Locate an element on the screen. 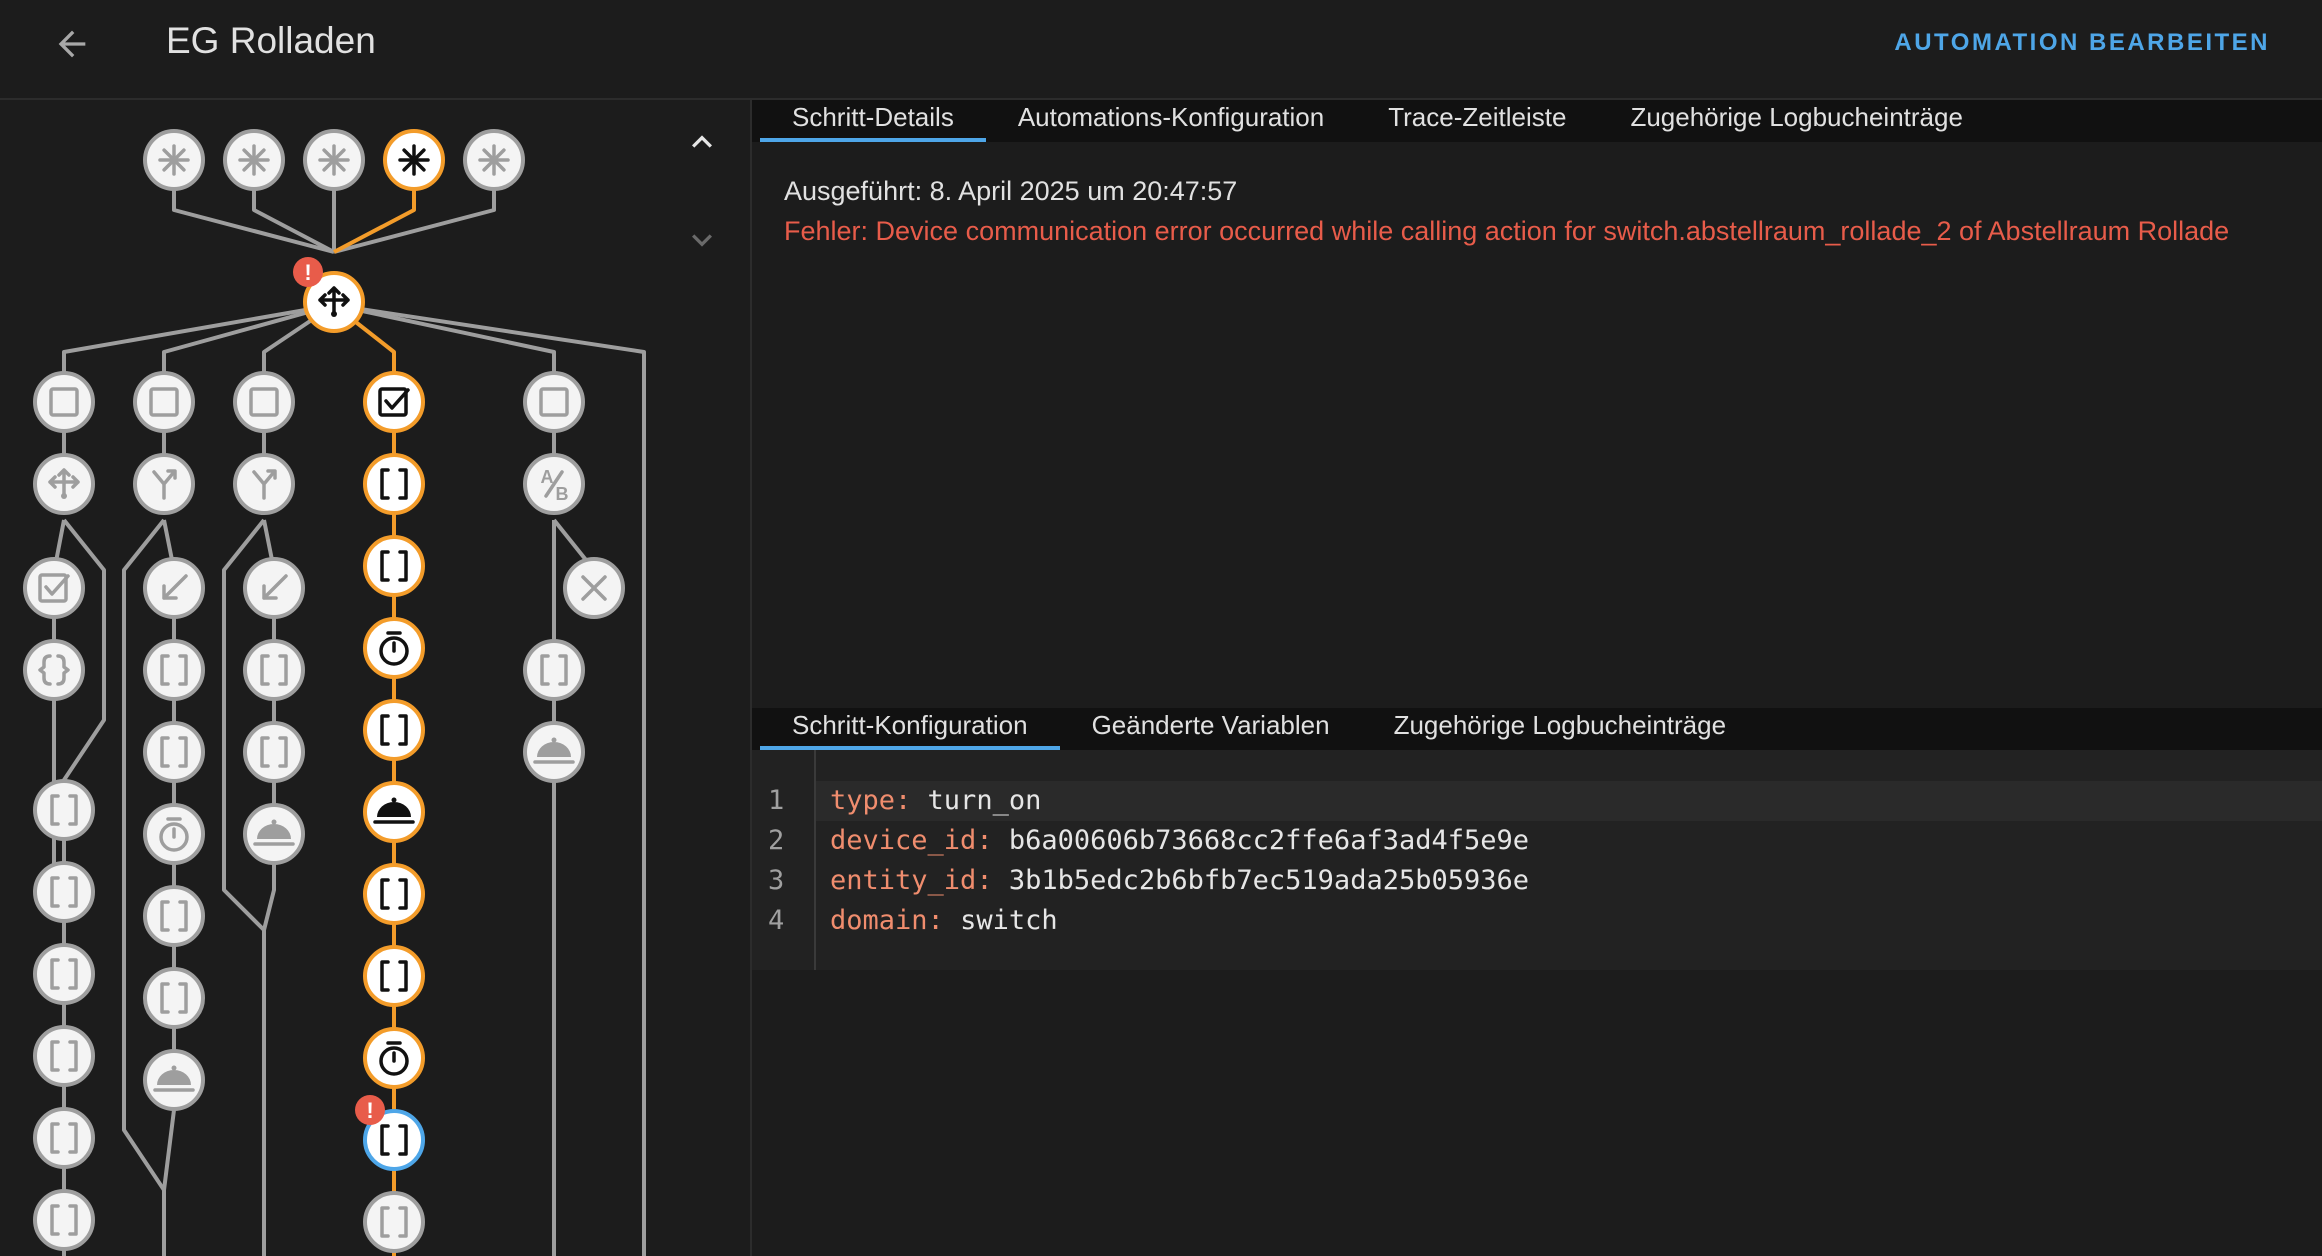  tab-related-logbook: Zugehörige Logbucheinträge is located at coordinates (1796, 121).